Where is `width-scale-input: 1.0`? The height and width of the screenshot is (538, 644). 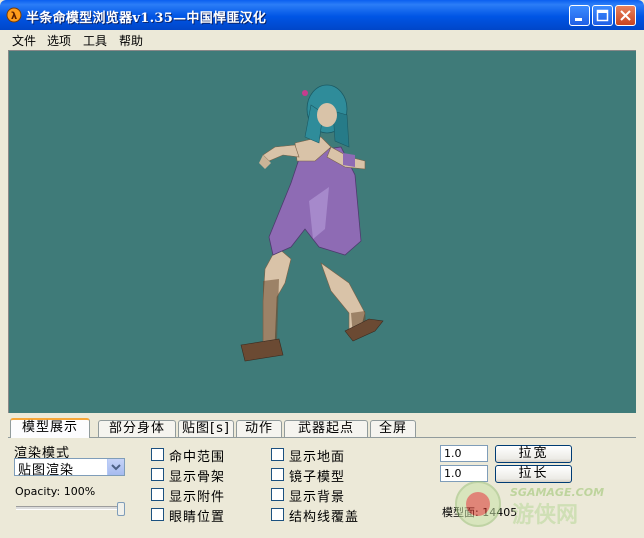
width-scale-input: 1.0 is located at coordinates (464, 453).